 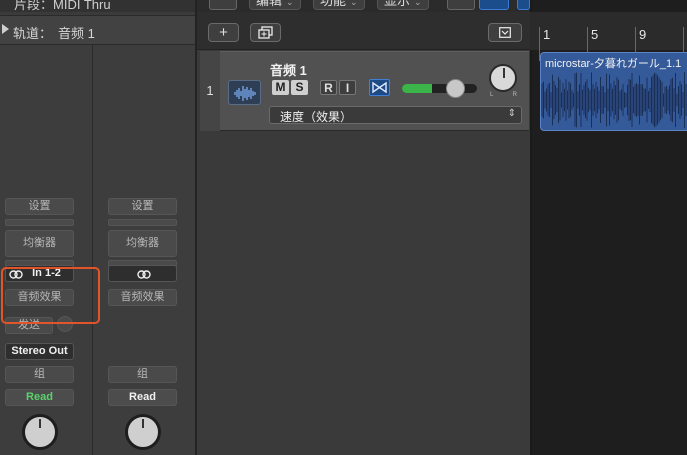 I want to click on edit-menu-label: 编辑, so click(x=269, y=4).